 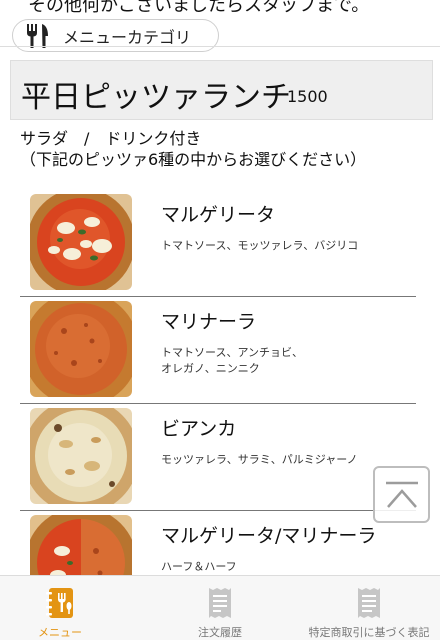 I want to click on menu-item-ingredients: トマトソース、アンチョビ、 オレガノ、ニンニク, so click(x=232, y=361).